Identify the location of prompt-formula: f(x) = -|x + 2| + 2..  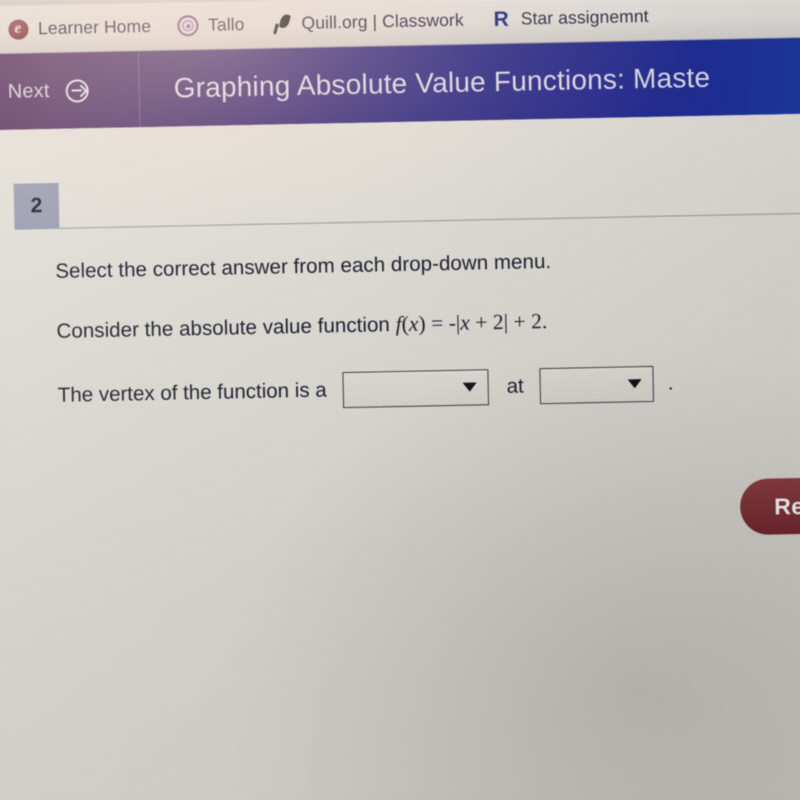
(471, 322).